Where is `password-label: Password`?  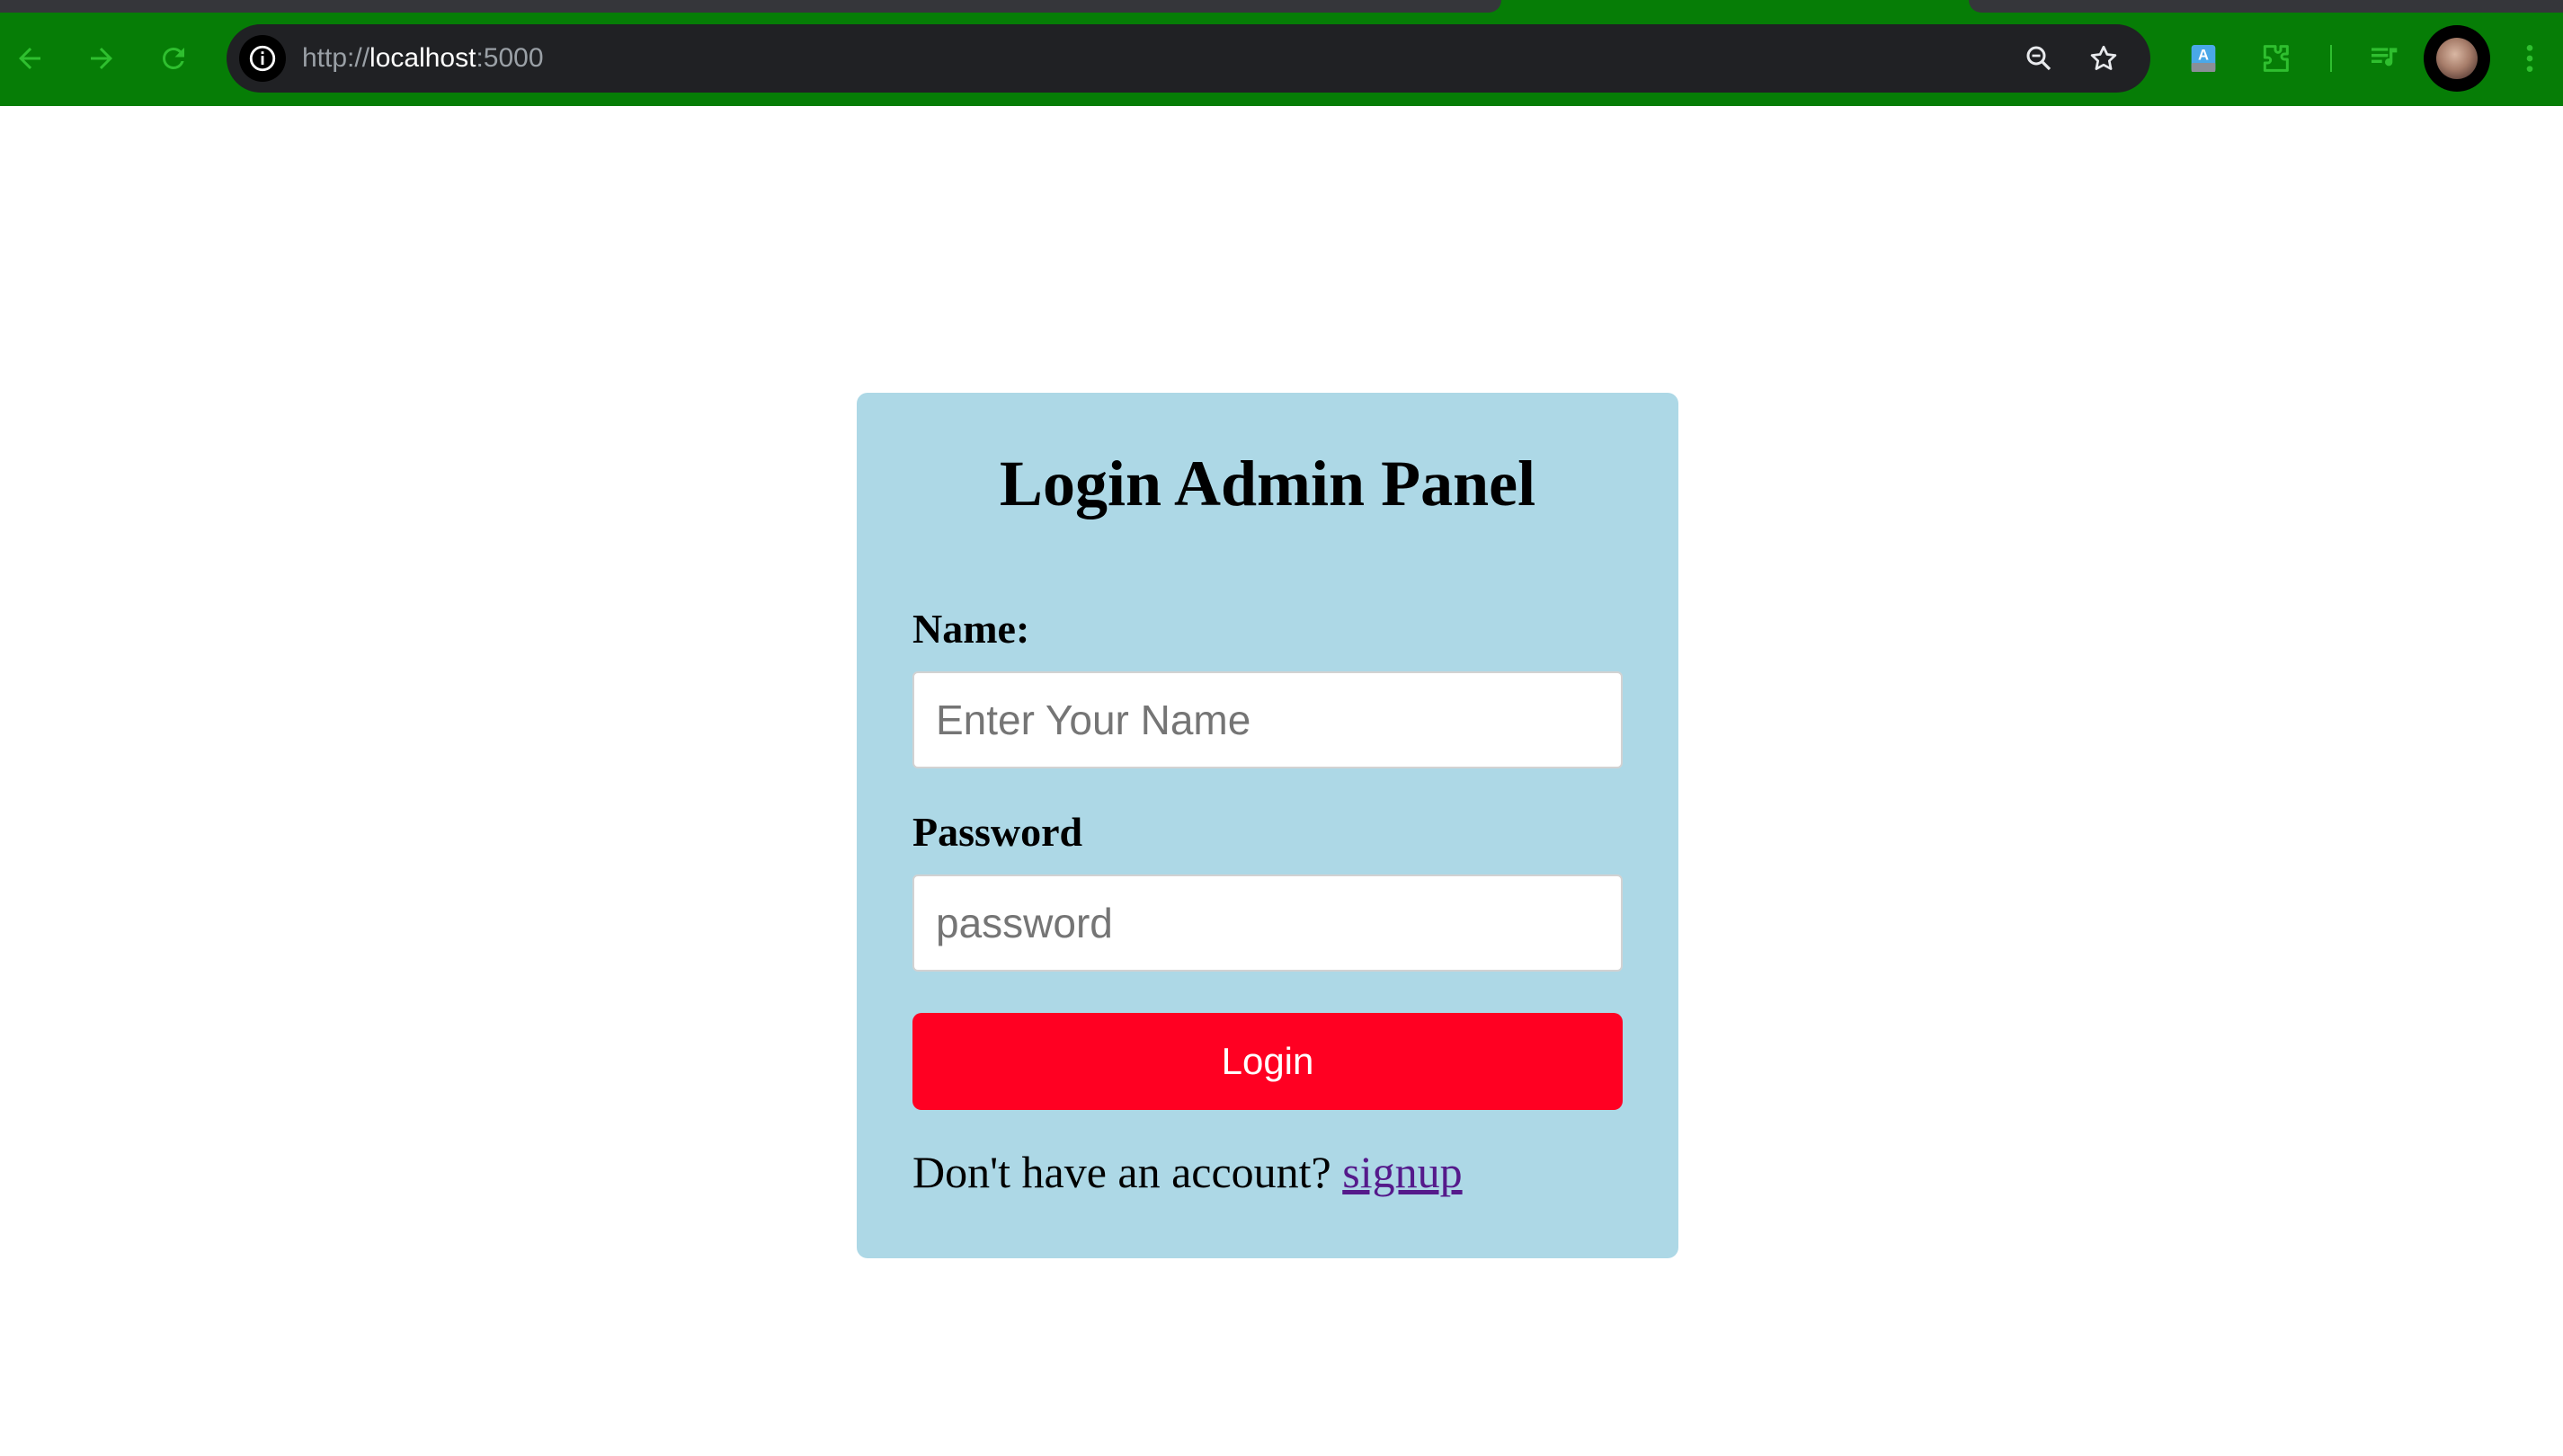
password-label: Password is located at coordinates (997, 832).